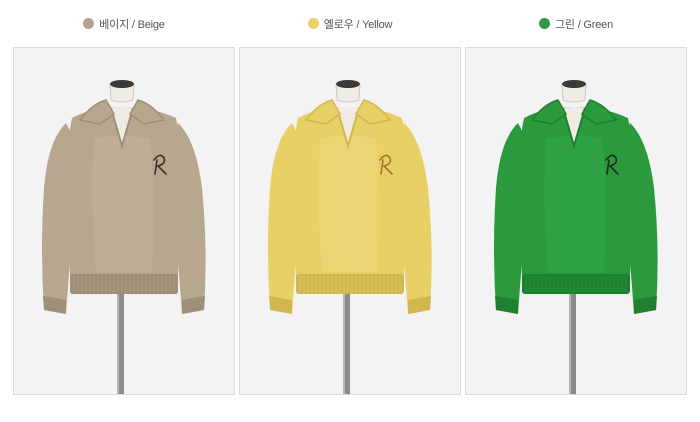 This screenshot has width=700, height=422. What do you see at coordinates (358, 24) in the screenshot?
I see `color-name: 옐로우 / Yellow` at bounding box center [358, 24].